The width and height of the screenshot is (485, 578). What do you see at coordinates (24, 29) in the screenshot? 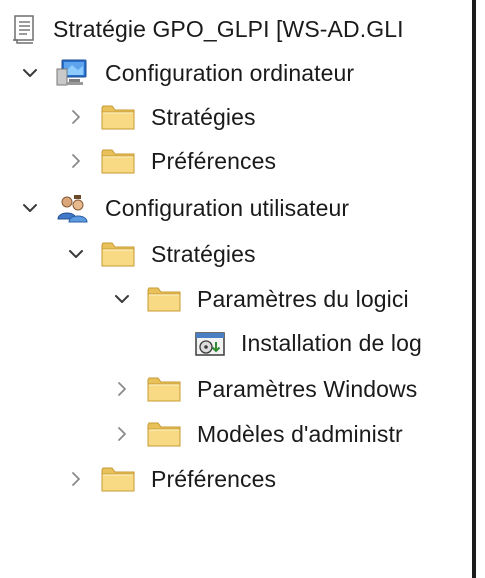
I see `policy-document-icon` at bounding box center [24, 29].